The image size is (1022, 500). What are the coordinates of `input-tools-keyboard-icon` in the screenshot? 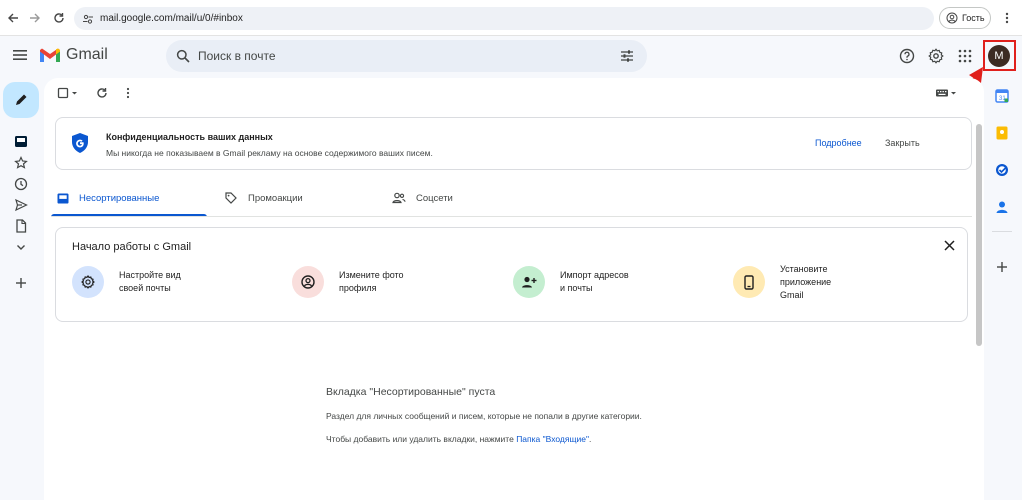 It's located at (947, 93).